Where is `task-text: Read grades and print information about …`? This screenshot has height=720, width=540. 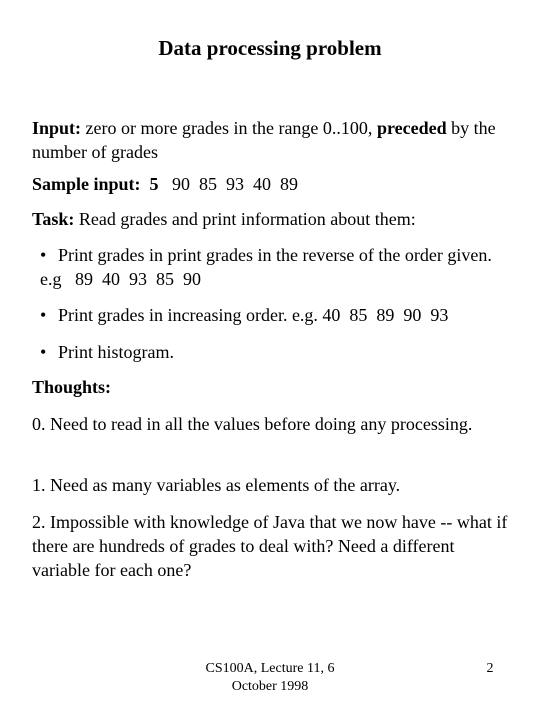
task-text: Read grades and print information about … is located at coordinates (245, 219).